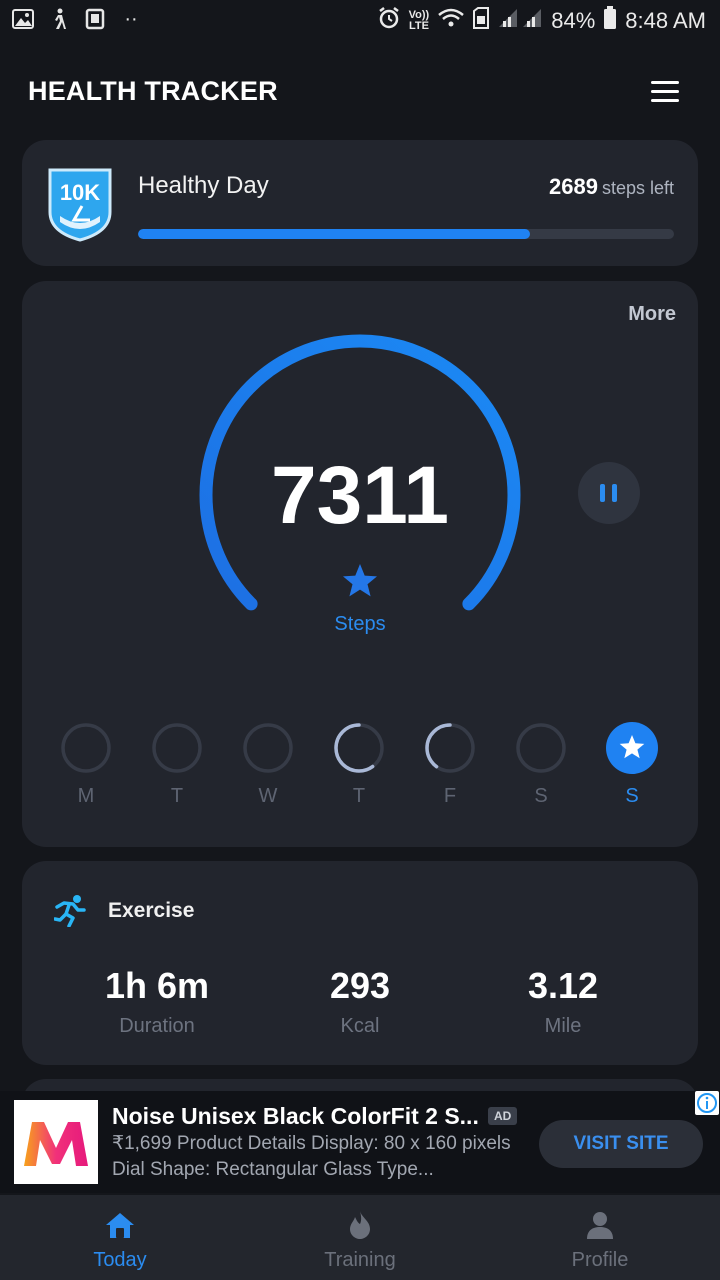 Image resolution: width=720 pixels, height=1280 pixels. What do you see at coordinates (157, 985) in the screenshot?
I see `duration-value: 1h 6m` at bounding box center [157, 985].